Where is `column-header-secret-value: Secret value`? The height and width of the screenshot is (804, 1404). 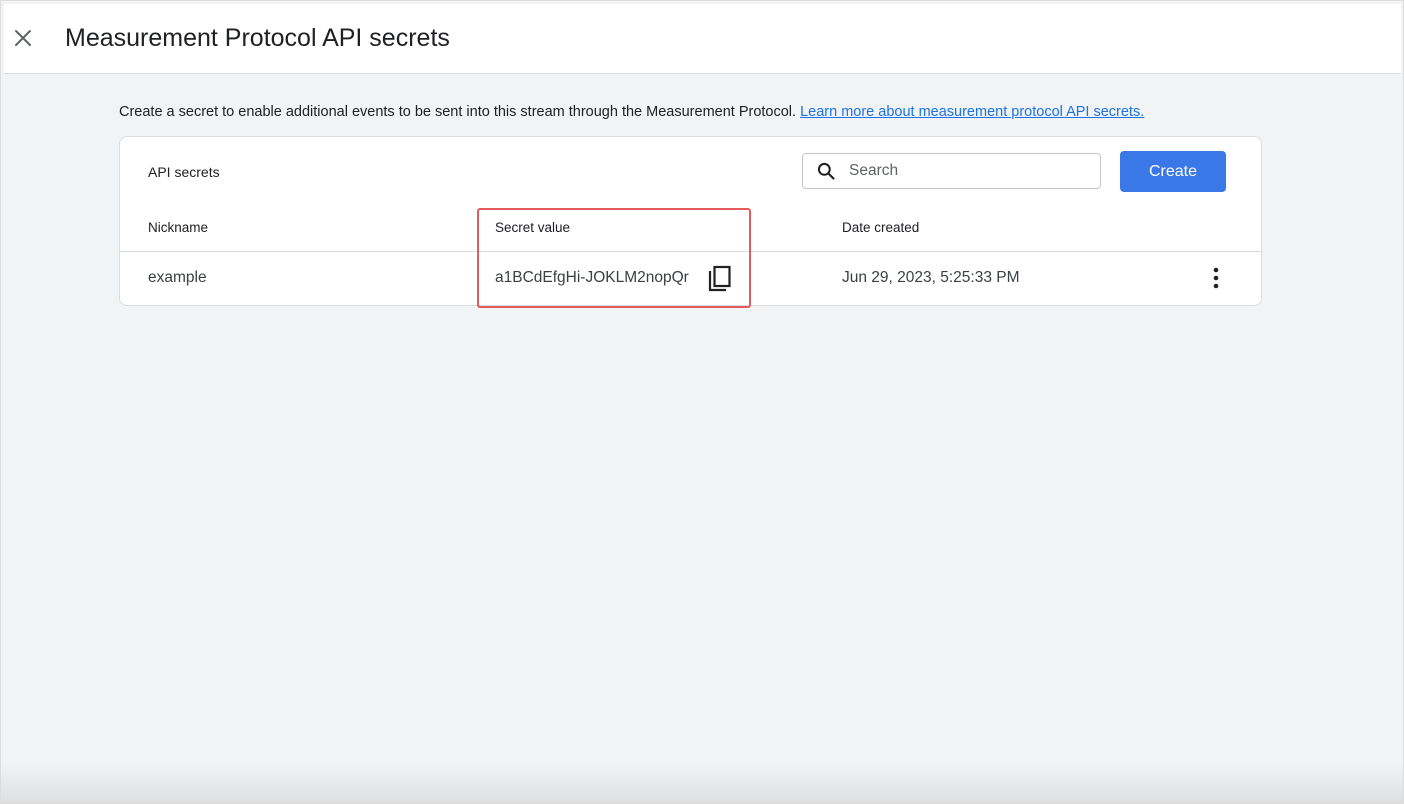 column-header-secret-value: Secret value is located at coordinates (532, 228).